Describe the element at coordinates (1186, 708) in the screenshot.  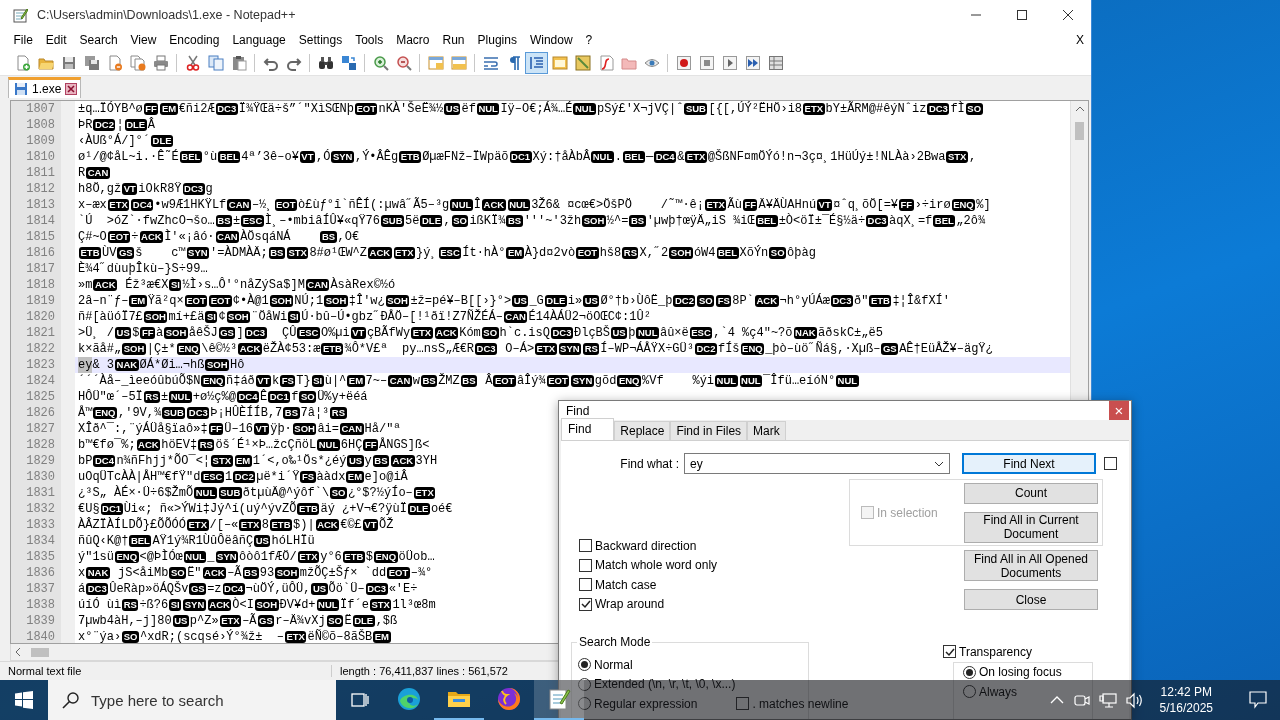
I see `clock-date: 5/16/2025` at that location.